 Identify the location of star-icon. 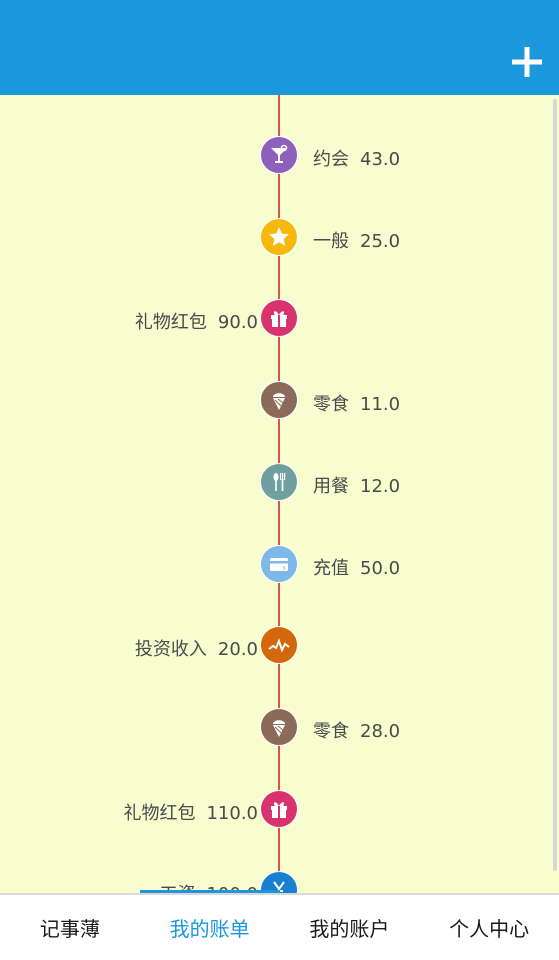
(279, 236).